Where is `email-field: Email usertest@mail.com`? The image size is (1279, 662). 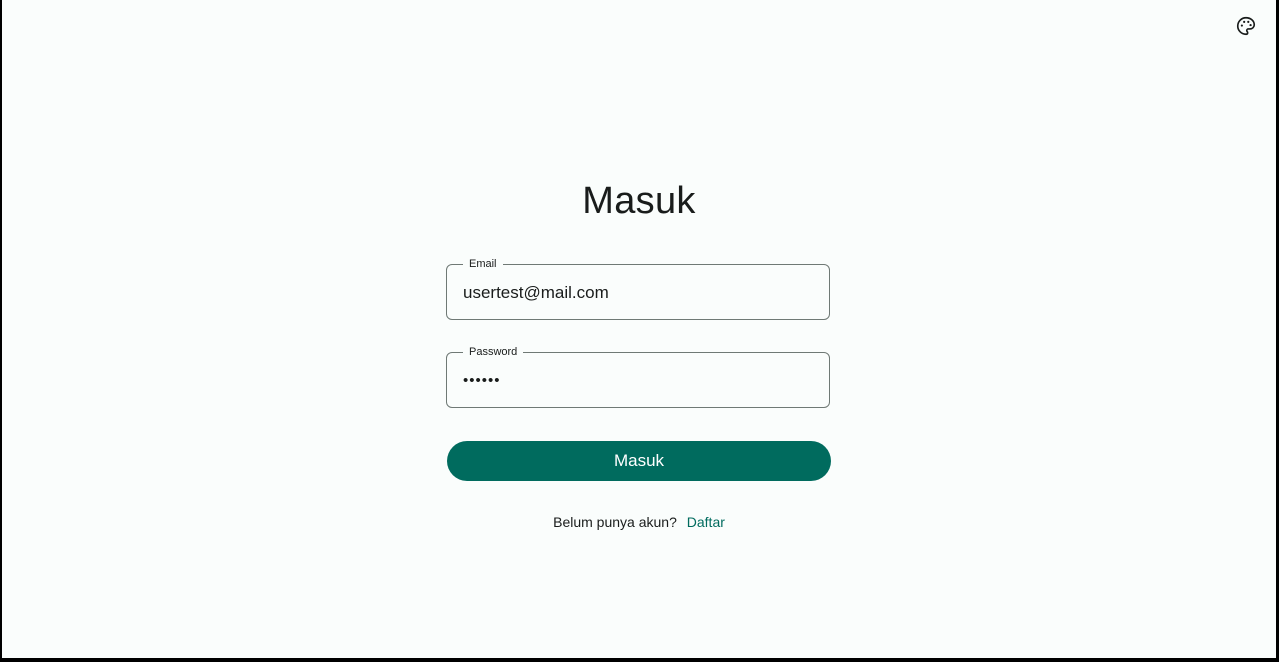
email-field: Email usertest@mail.com is located at coordinates (638, 289).